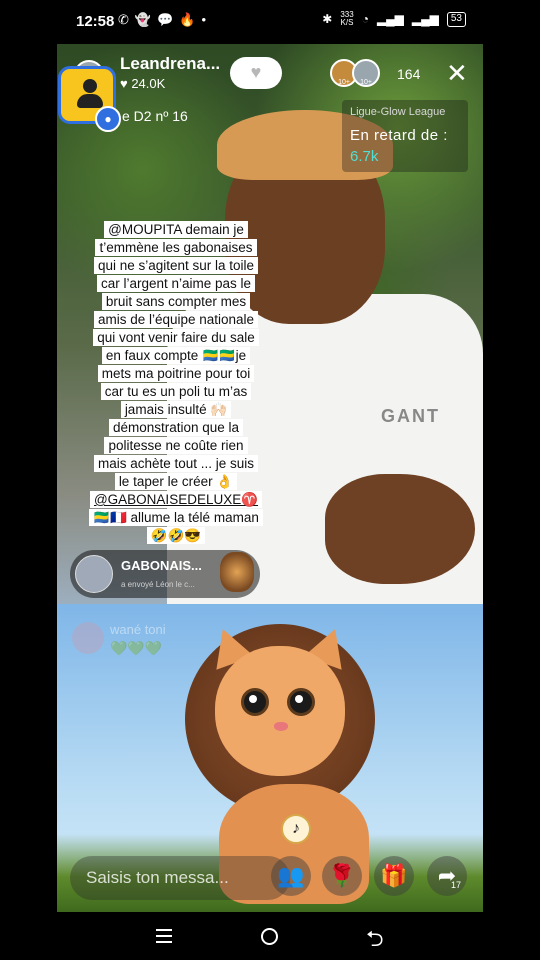 The width and height of the screenshot is (540, 960). Describe the element at coordinates (187, 19) in the screenshot. I see `flame-icon: 🔥` at that location.